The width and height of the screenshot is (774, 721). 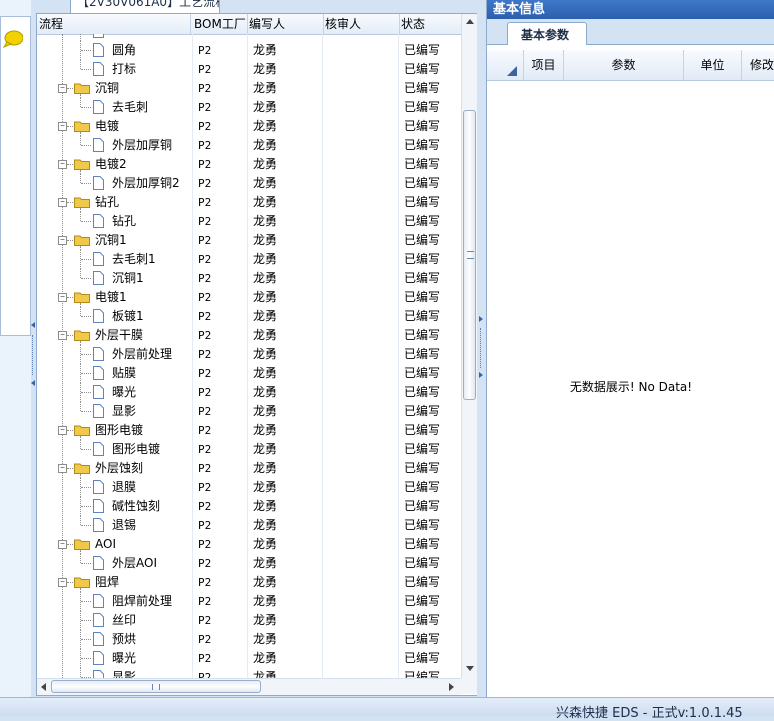 I want to click on tree-row-group: − 电镀 P2 龙勇 已编写, so click(x=249, y=126).